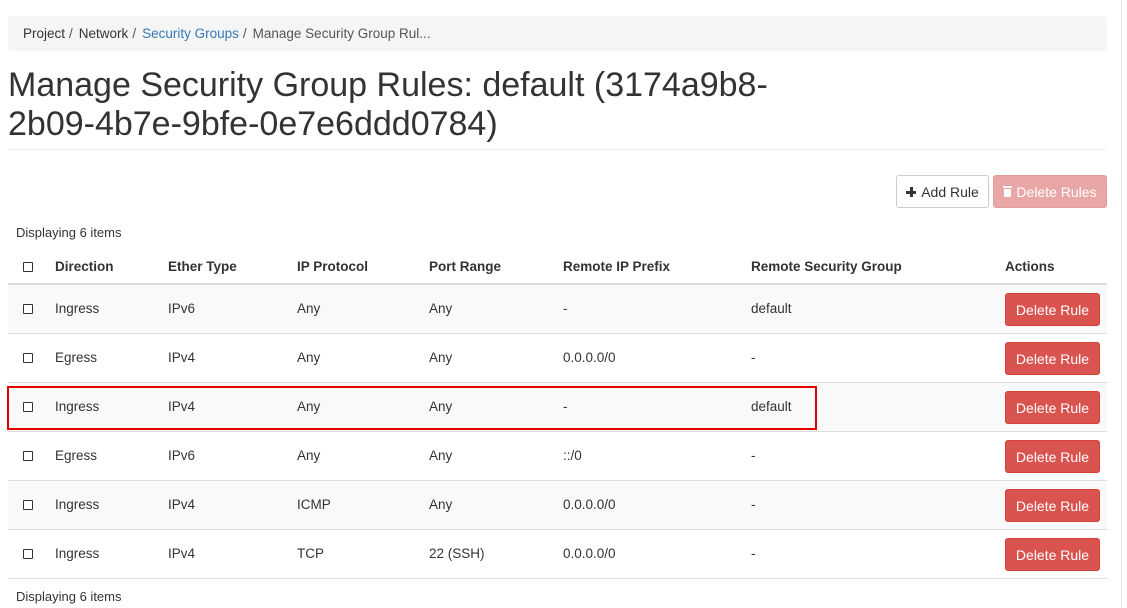 The height and width of the screenshot is (608, 1127). What do you see at coordinates (572, 455) in the screenshot?
I see `cell-remote-ip-prefix: ::/0` at bounding box center [572, 455].